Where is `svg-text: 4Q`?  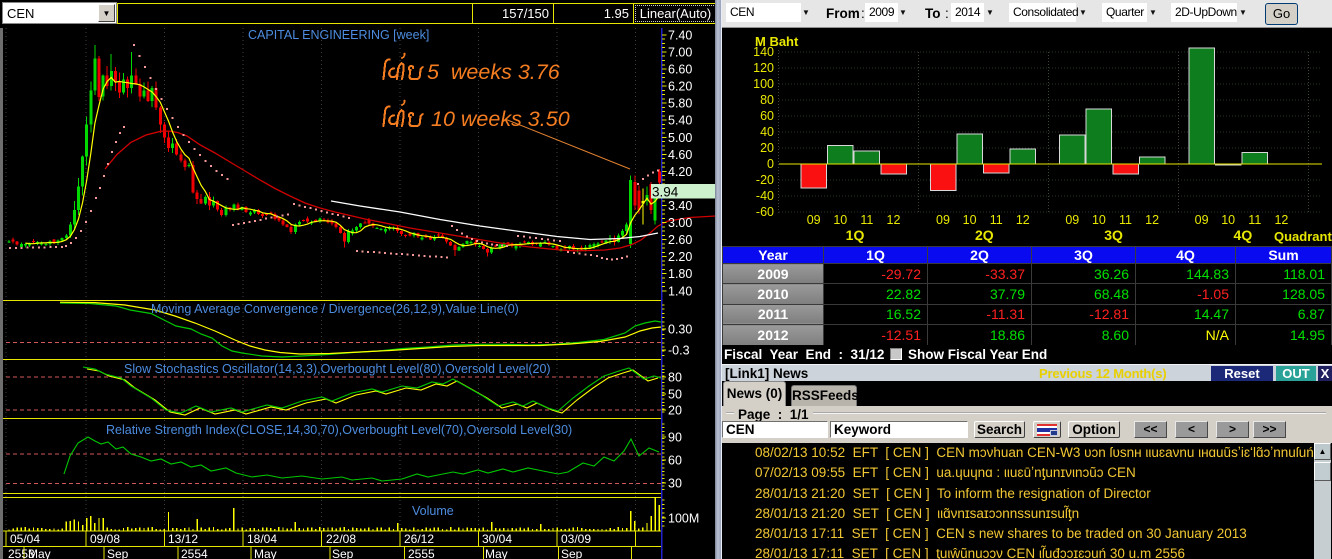
svg-text: 4Q is located at coordinates (1243, 235).